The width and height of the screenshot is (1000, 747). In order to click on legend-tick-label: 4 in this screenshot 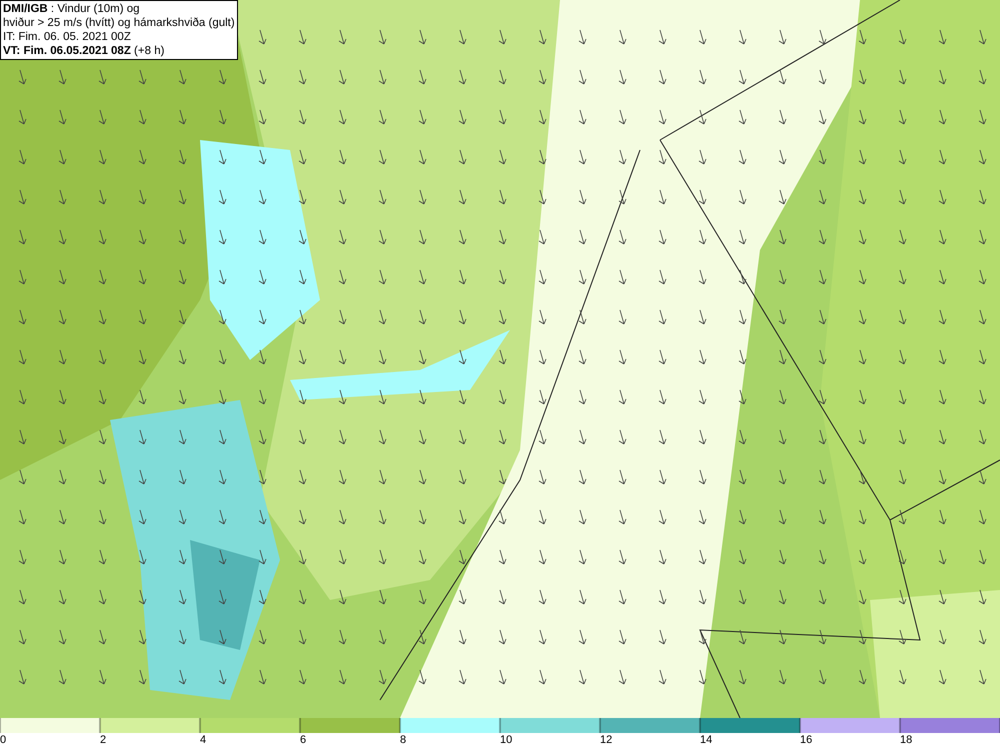, I will do `click(203, 740)`.